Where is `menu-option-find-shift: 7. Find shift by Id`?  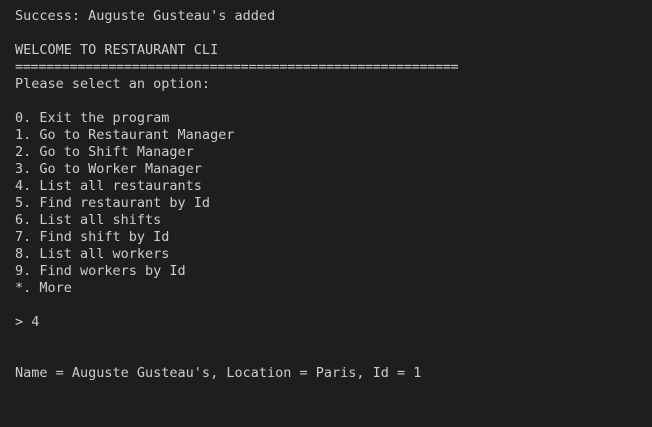
menu-option-find-shift: 7. Find shift by Id is located at coordinates (92, 237).